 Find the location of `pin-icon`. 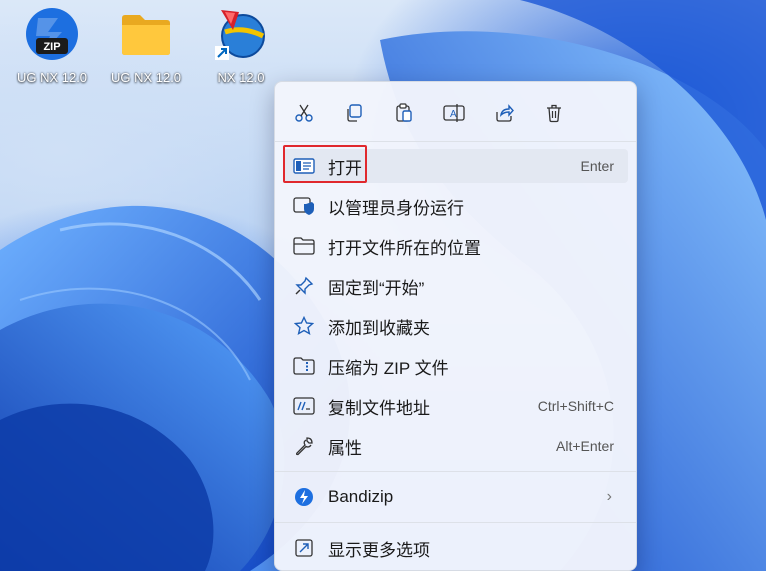

pin-icon is located at coordinates (304, 286).